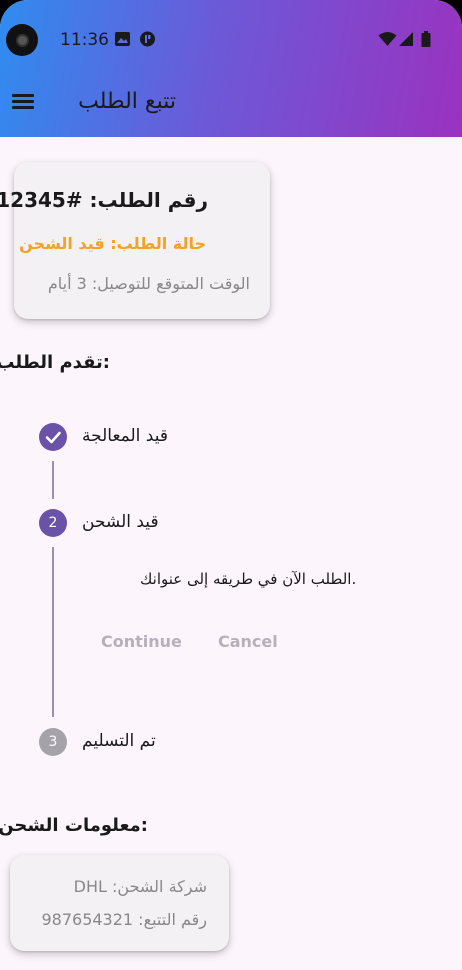  What do you see at coordinates (53, 742) in the screenshot?
I see `step-3-badge: 3` at bounding box center [53, 742].